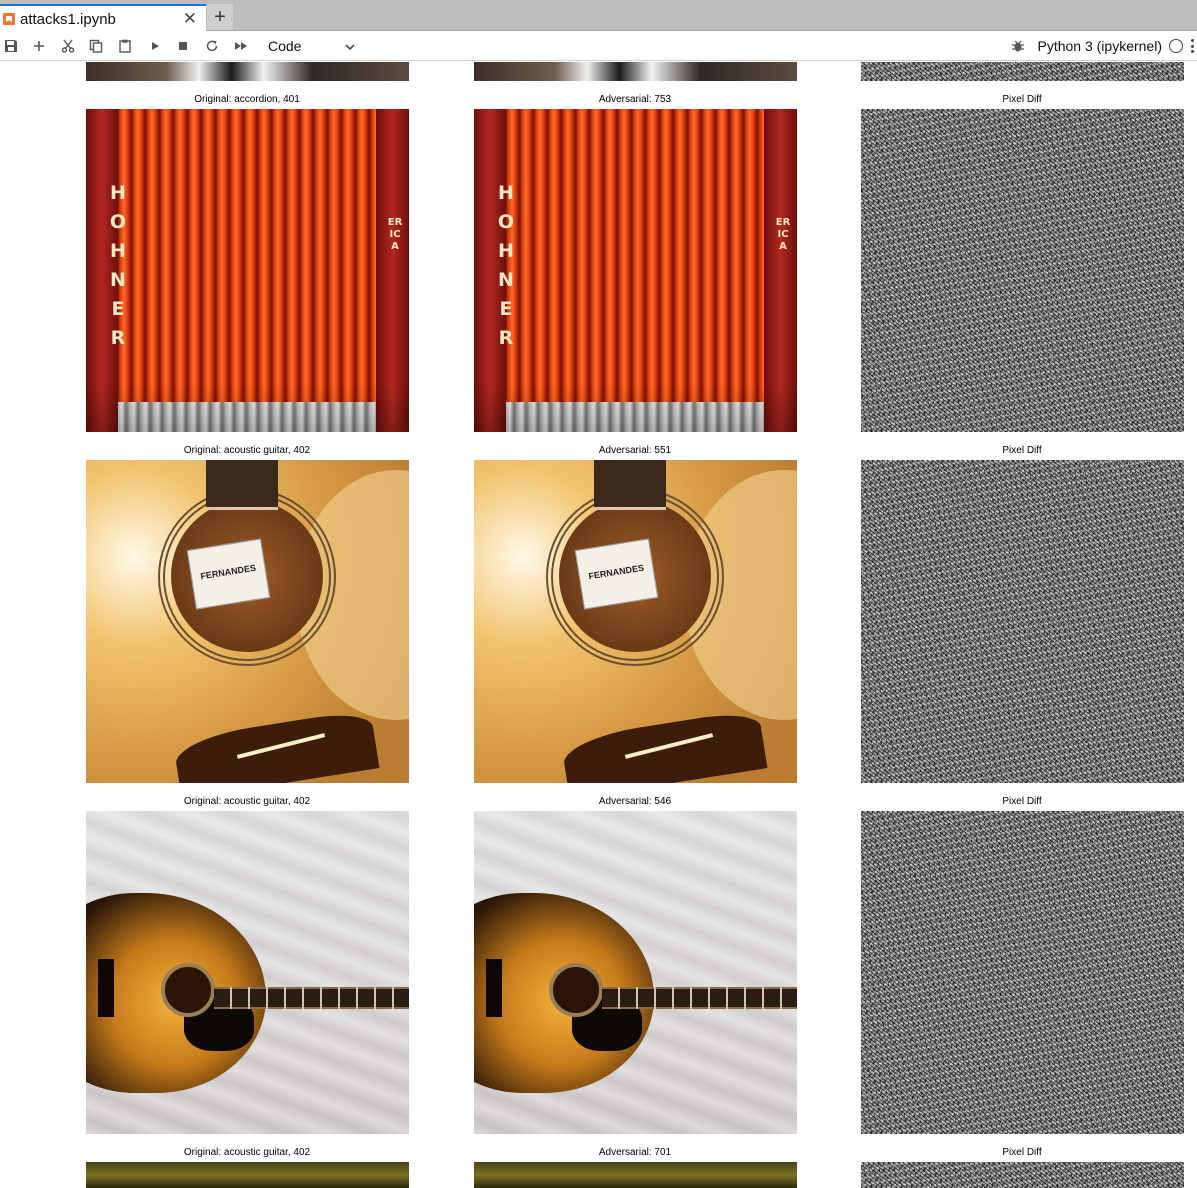 The width and height of the screenshot is (1197, 1188). What do you see at coordinates (635, 450) in the screenshot?
I see `adversarial-label: Adversarial: 551` at bounding box center [635, 450].